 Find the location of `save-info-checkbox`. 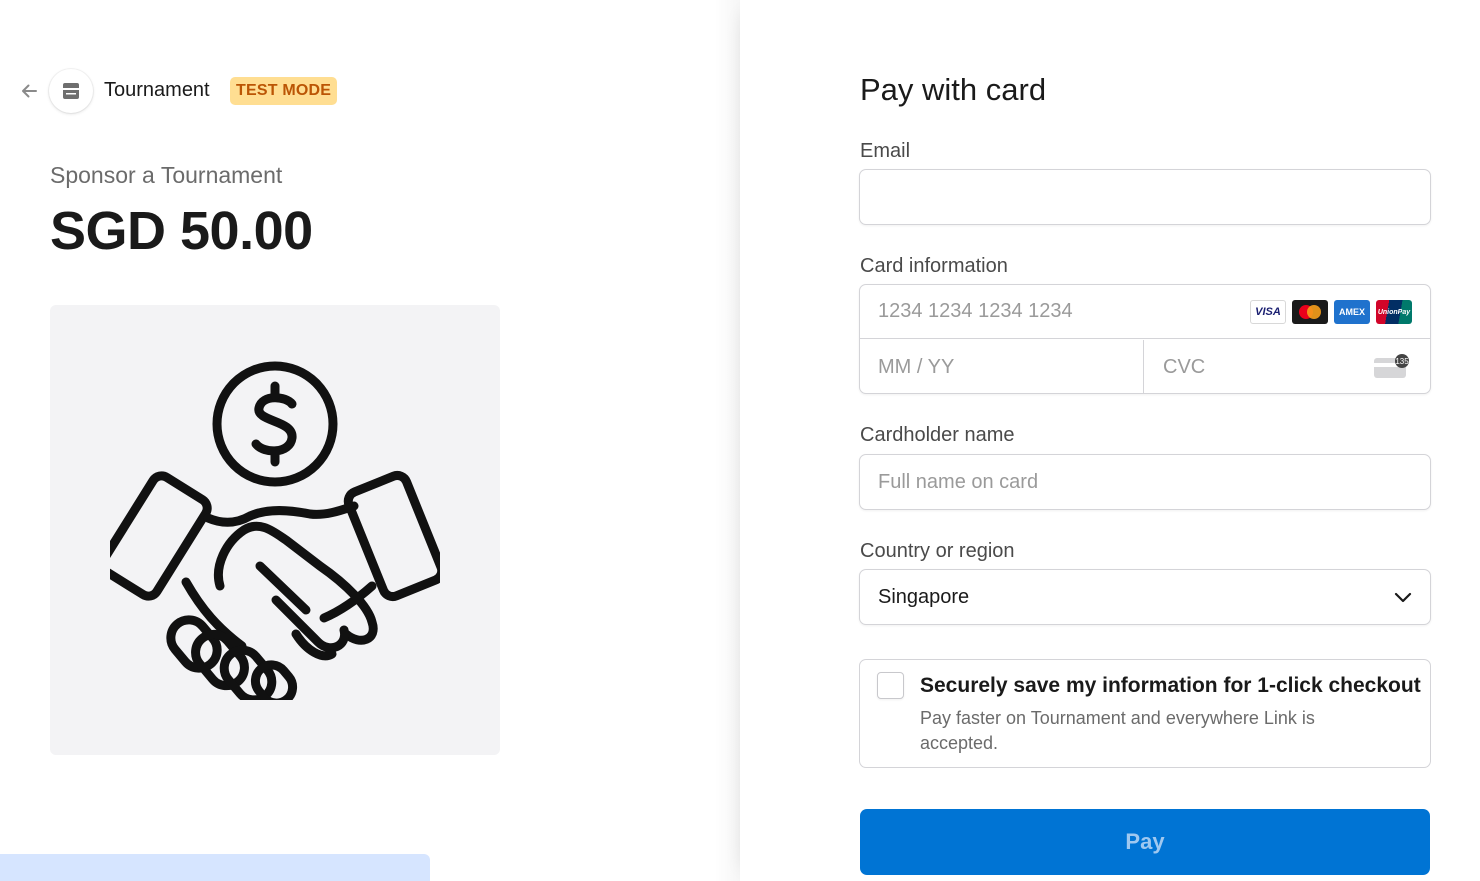

save-info-checkbox is located at coordinates (890, 685).